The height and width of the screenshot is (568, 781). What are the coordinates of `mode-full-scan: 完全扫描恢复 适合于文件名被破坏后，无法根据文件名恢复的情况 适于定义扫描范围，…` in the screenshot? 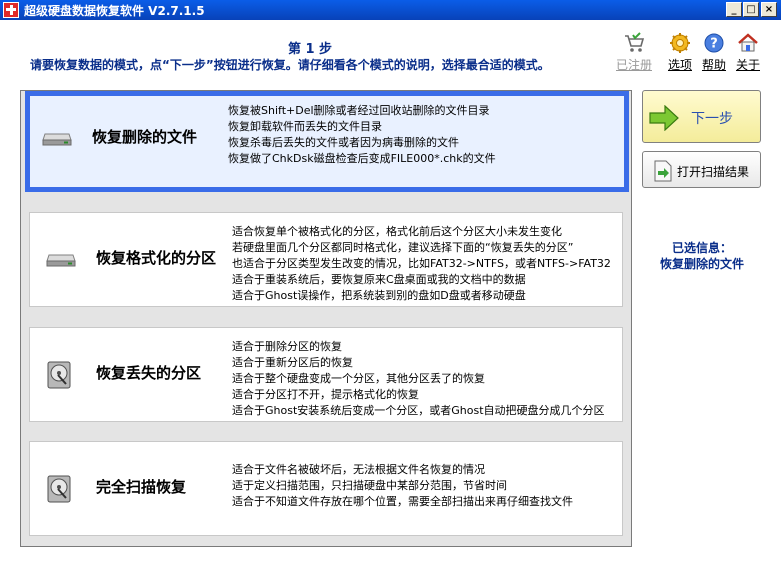 It's located at (326, 488).